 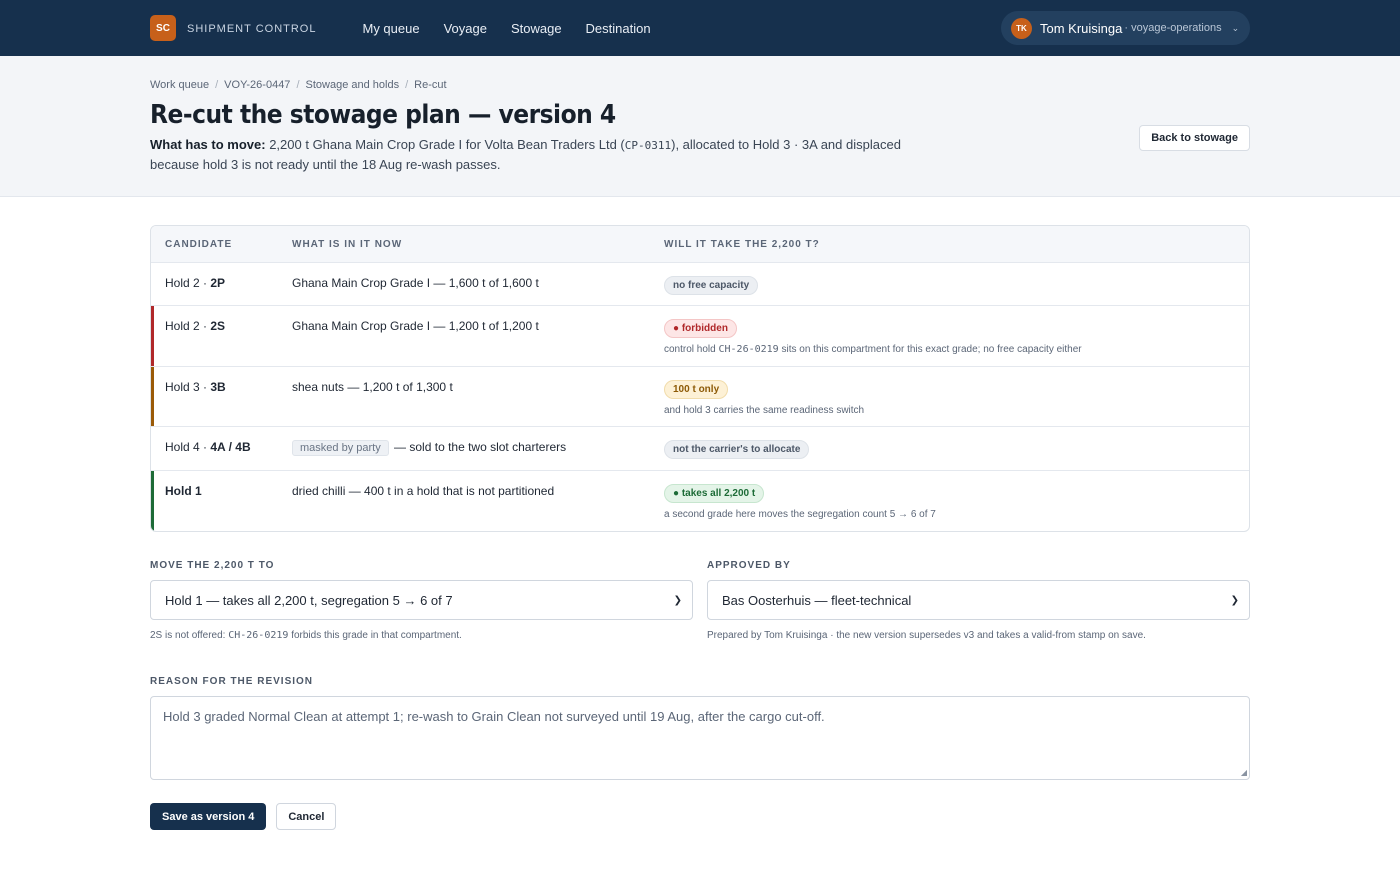 What do you see at coordinates (1235, 27) in the screenshot?
I see `chevron-down-icon: ⌄` at bounding box center [1235, 27].